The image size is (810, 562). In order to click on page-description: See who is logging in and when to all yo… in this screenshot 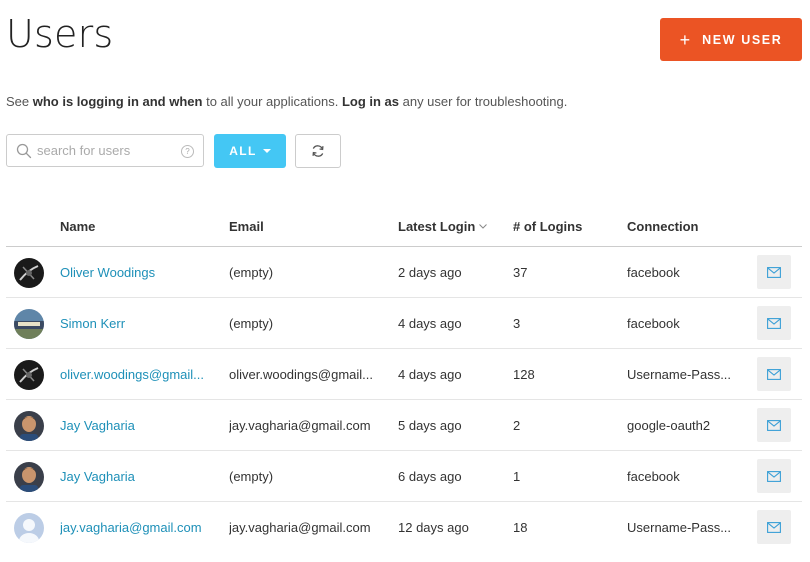, I will do `click(286, 101)`.